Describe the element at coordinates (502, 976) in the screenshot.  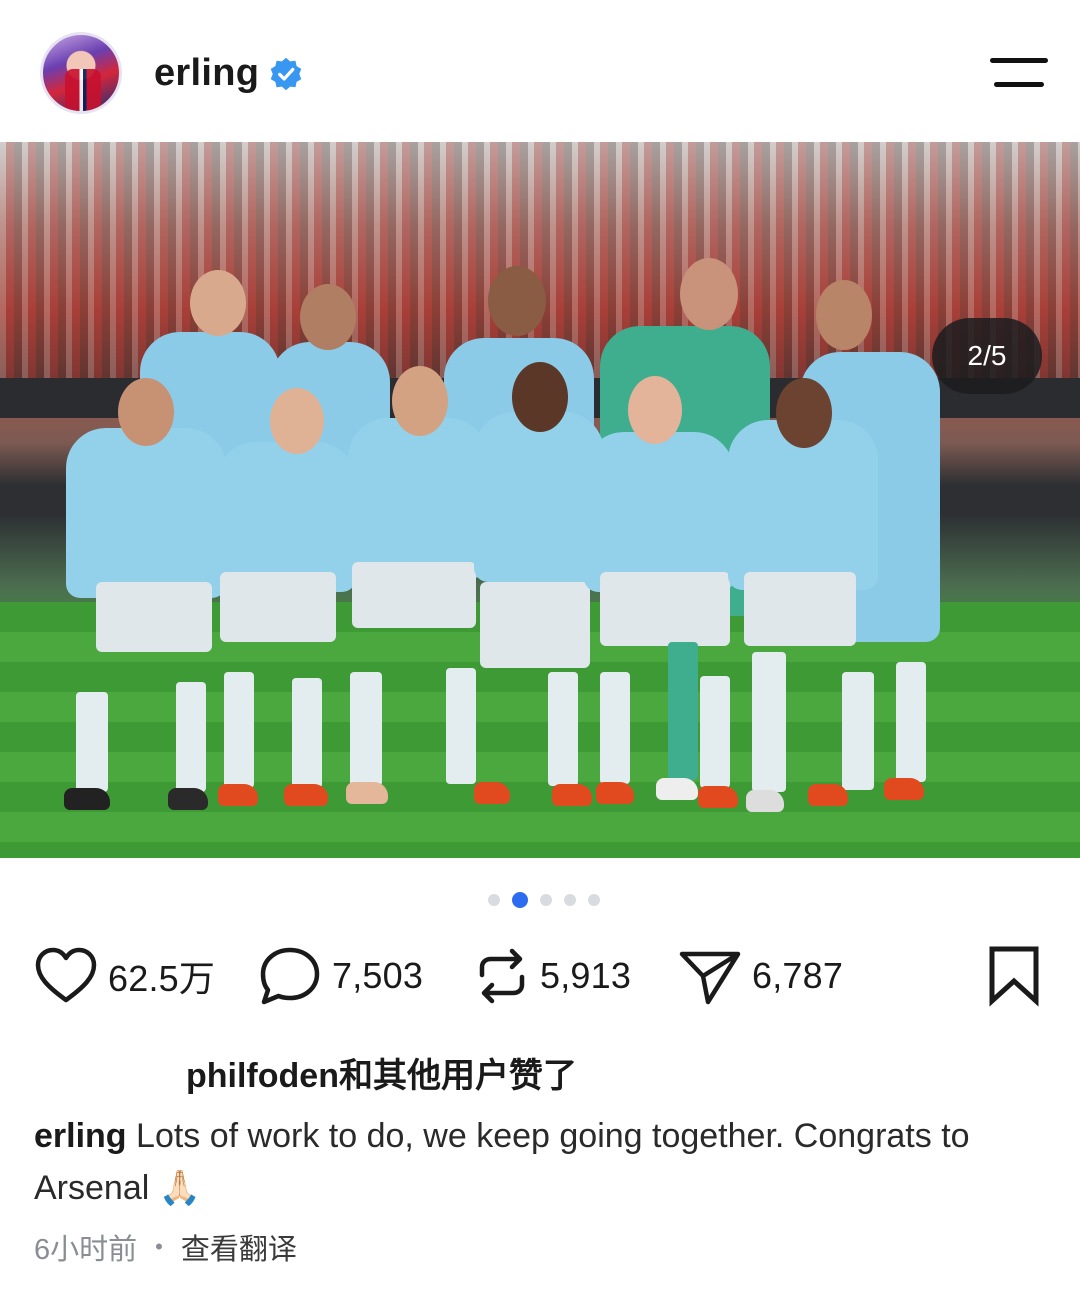
I see `repost-icon` at that location.